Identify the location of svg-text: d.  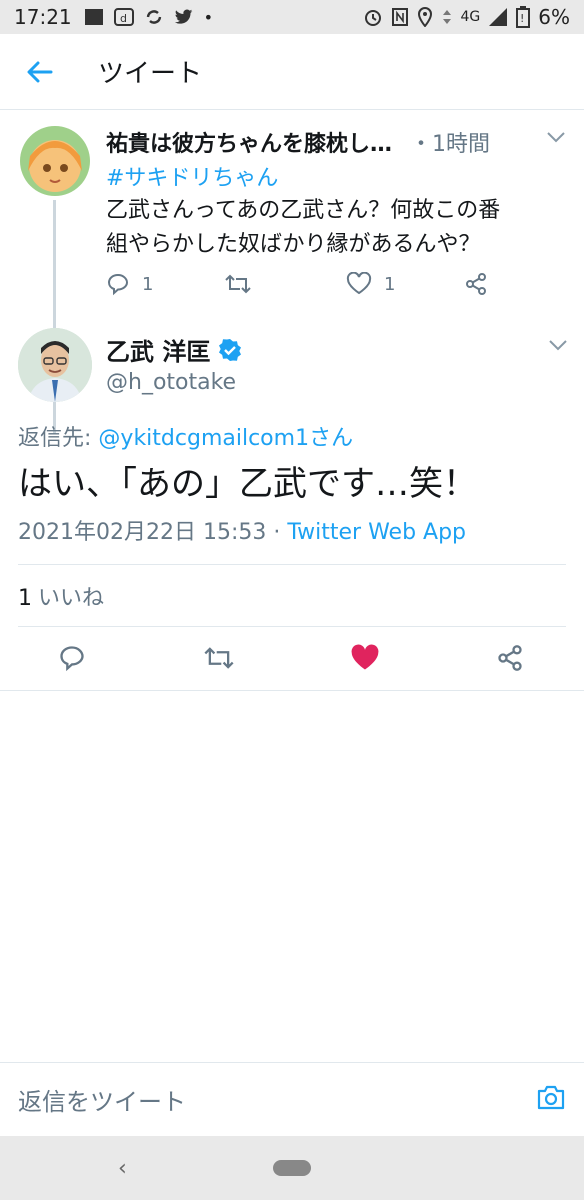
(123, 18).